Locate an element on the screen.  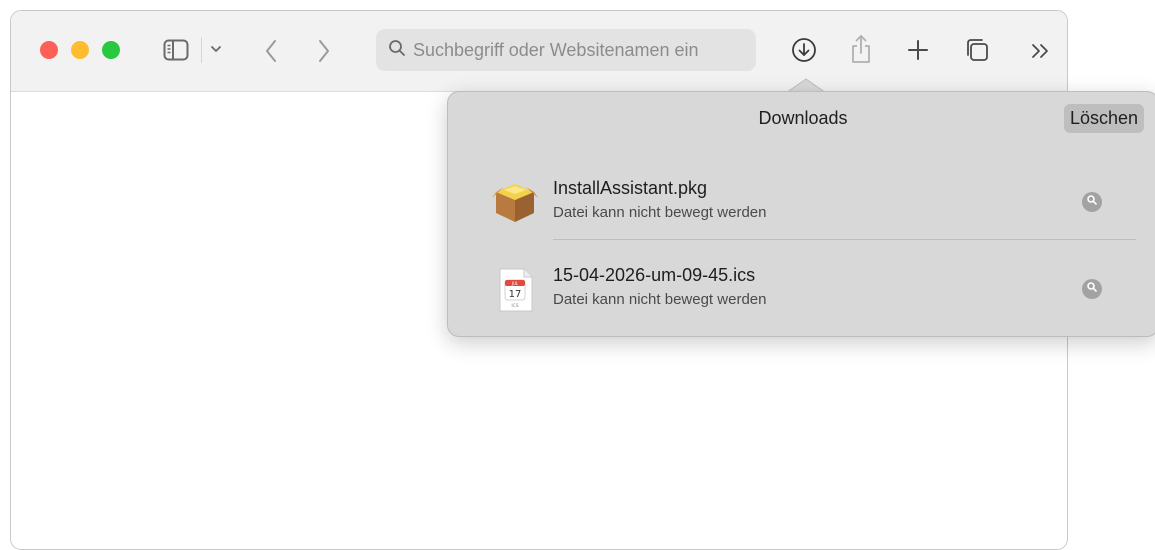
forward-button is located at coordinates (324, 51).